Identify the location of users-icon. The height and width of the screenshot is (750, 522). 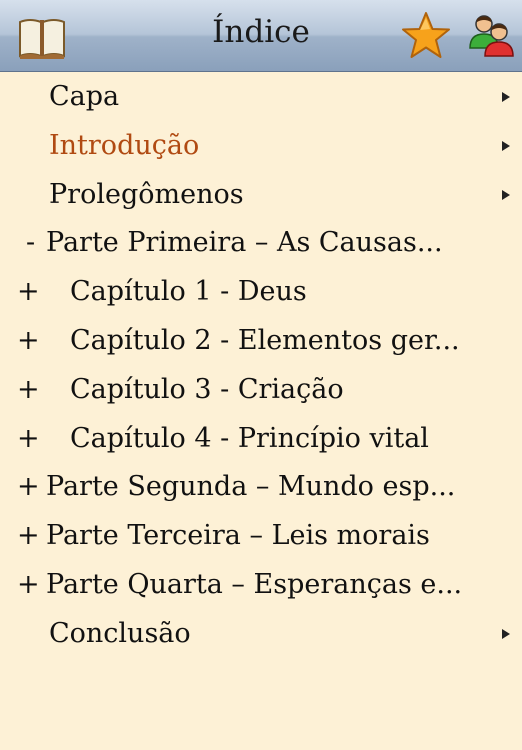
(494, 36).